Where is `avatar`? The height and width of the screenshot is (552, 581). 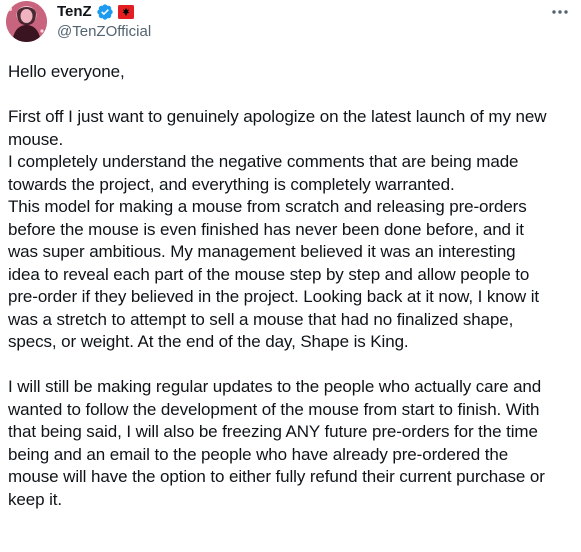 avatar is located at coordinates (26, 21).